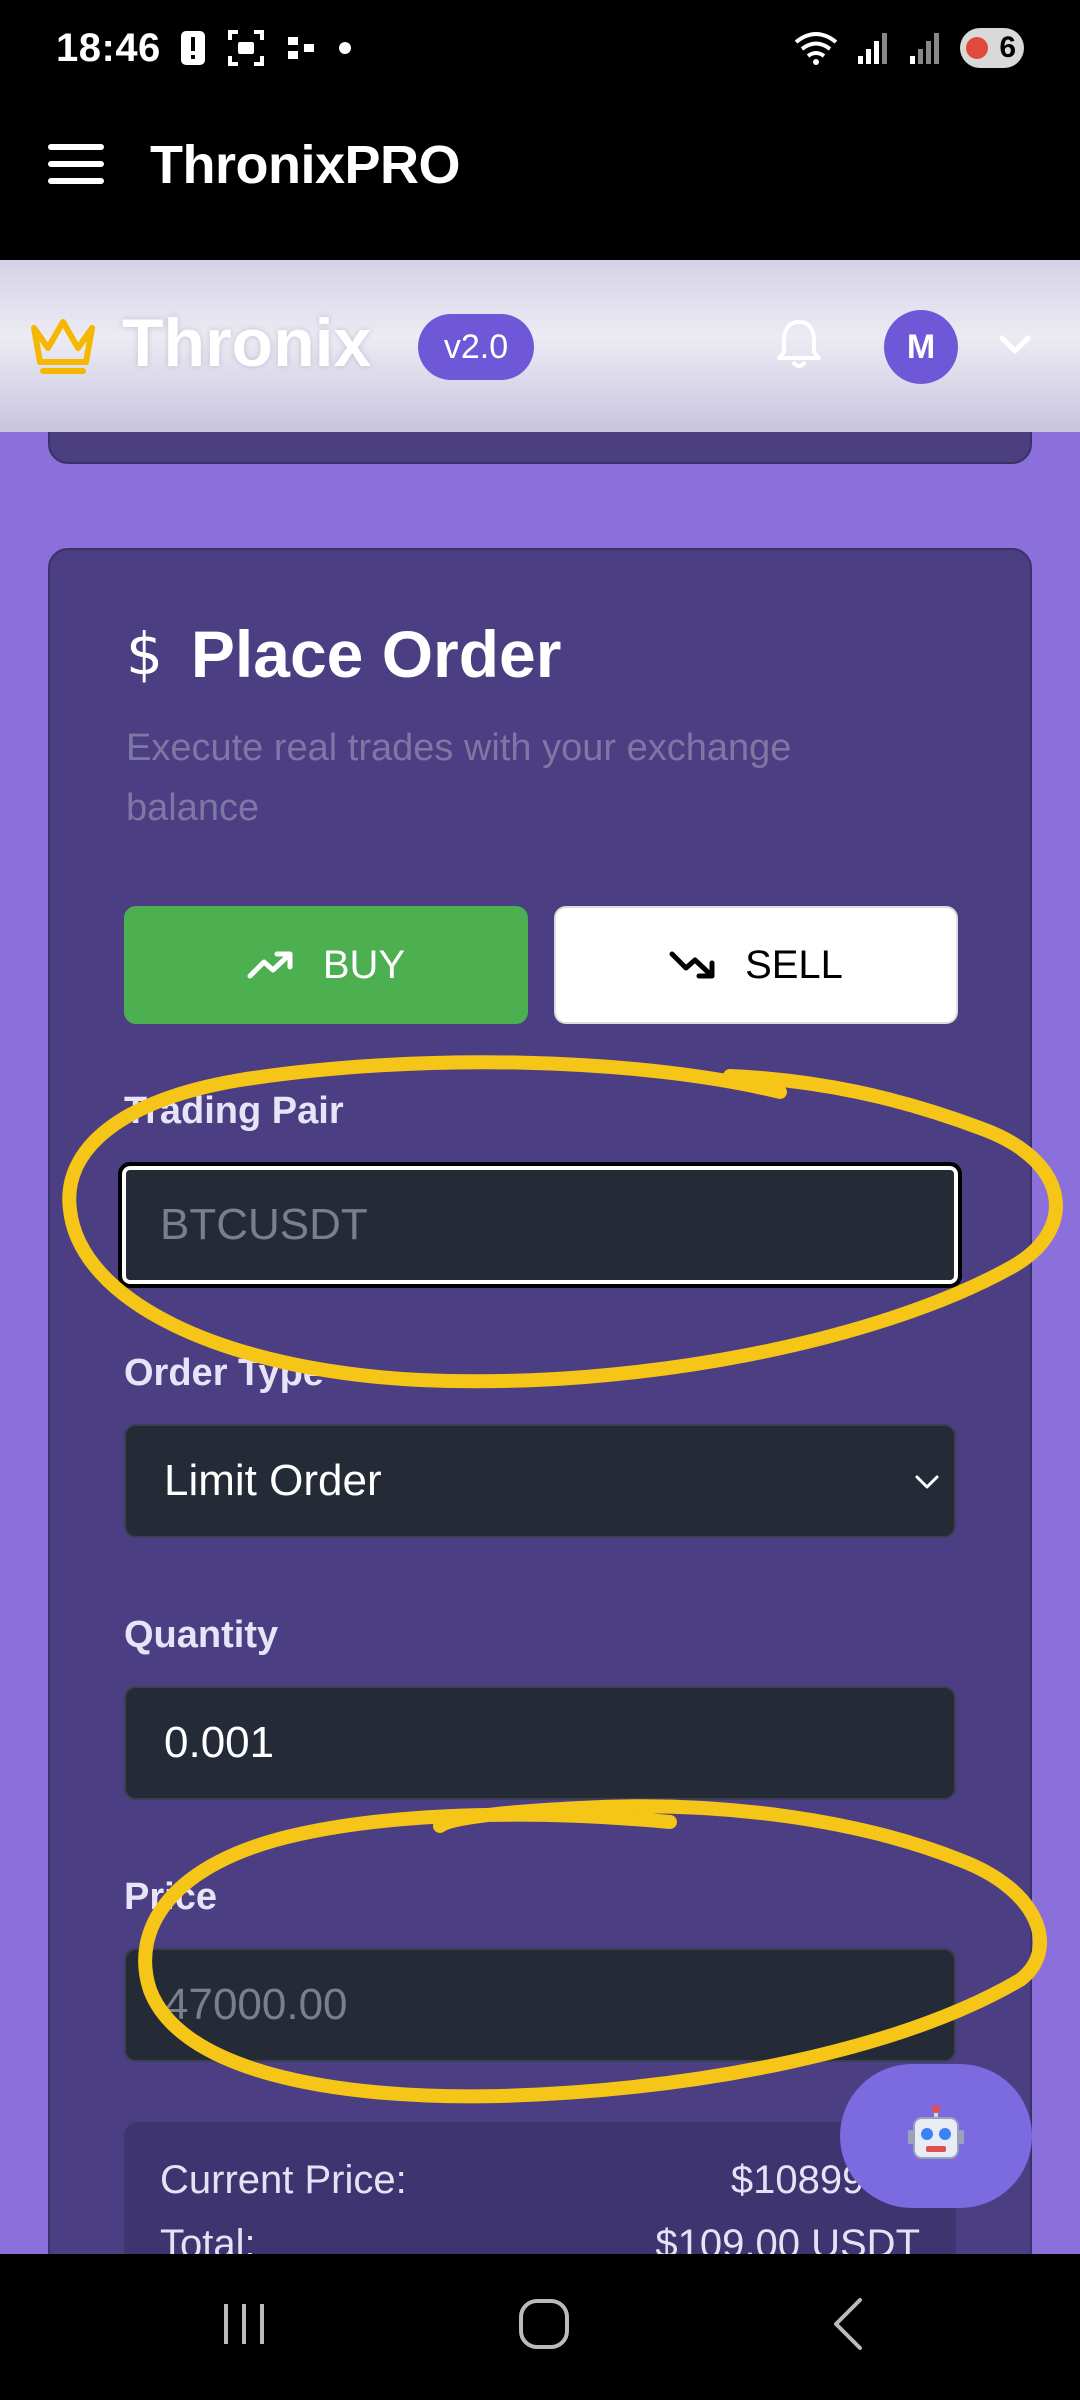 Image resolution: width=1080 pixels, height=2400 pixels. What do you see at coordinates (201, 1635) in the screenshot?
I see `quantity-label: Quantity` at bounding box center [201, 1635].